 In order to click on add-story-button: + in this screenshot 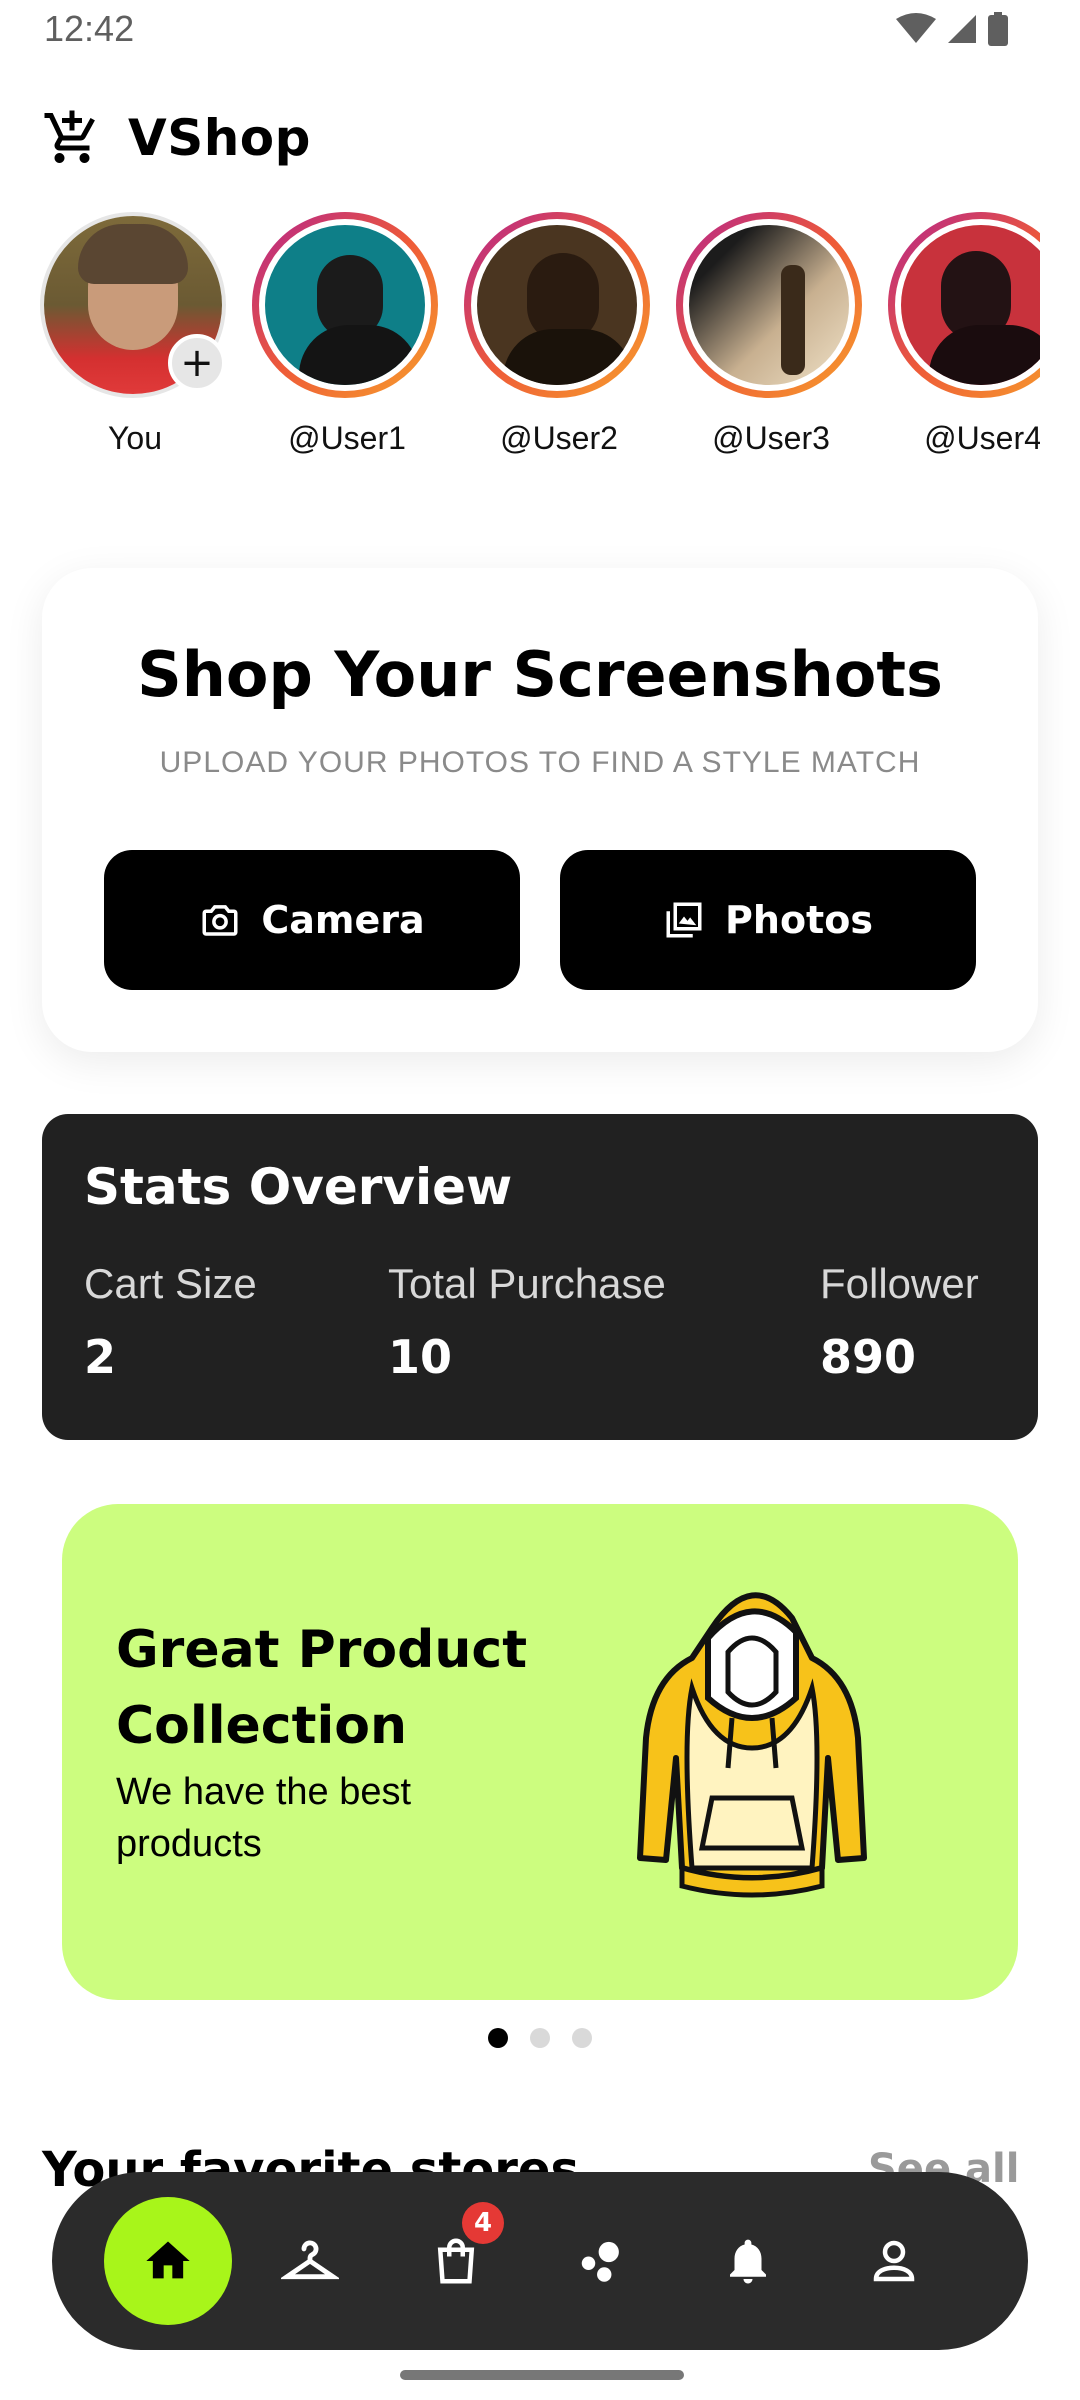, I will do `click(197, 363)`.